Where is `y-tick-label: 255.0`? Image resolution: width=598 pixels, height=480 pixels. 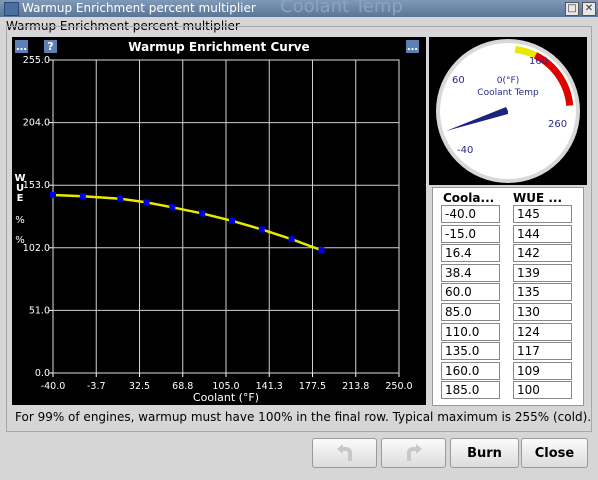
y-tick-label: 255.0 is located at coordinates (36, 60).